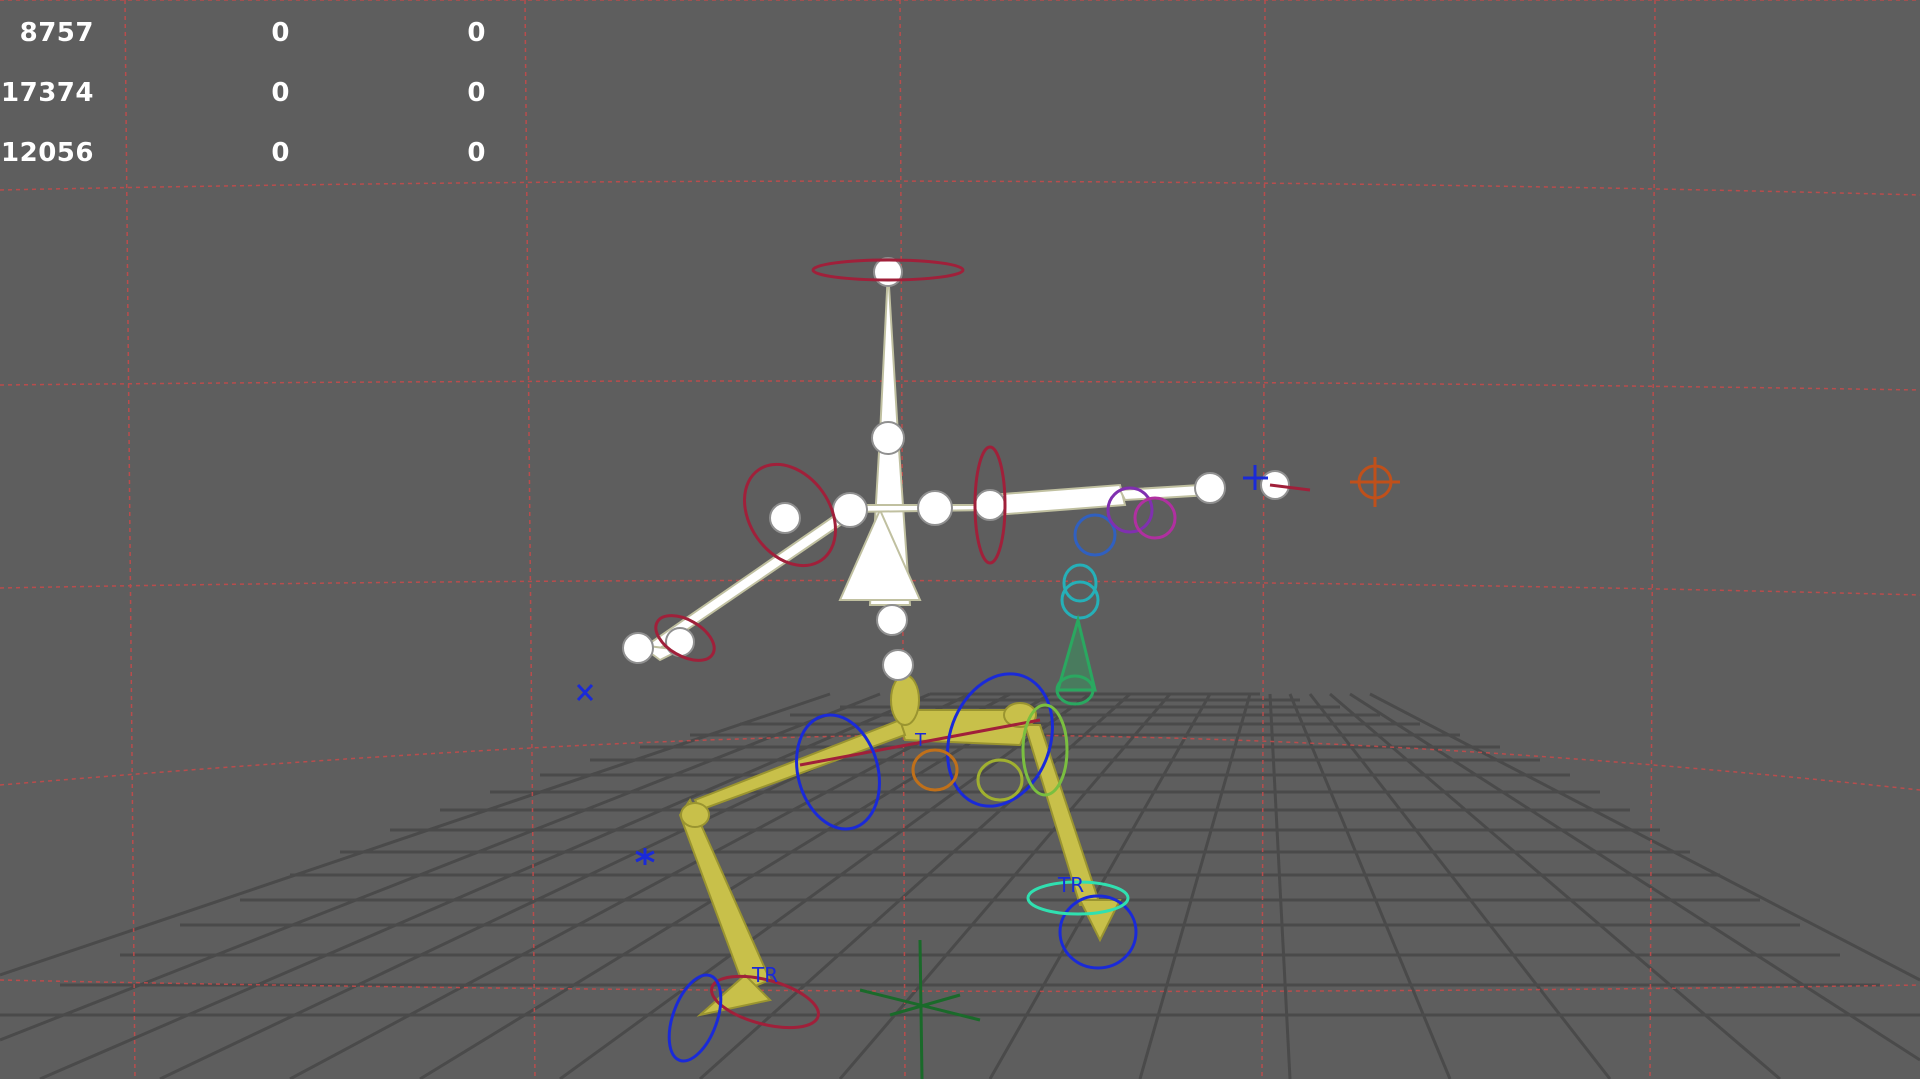 This screenshot has width=1920, height=1079. I want to click on effector-target-icon, so click(1375, 482).